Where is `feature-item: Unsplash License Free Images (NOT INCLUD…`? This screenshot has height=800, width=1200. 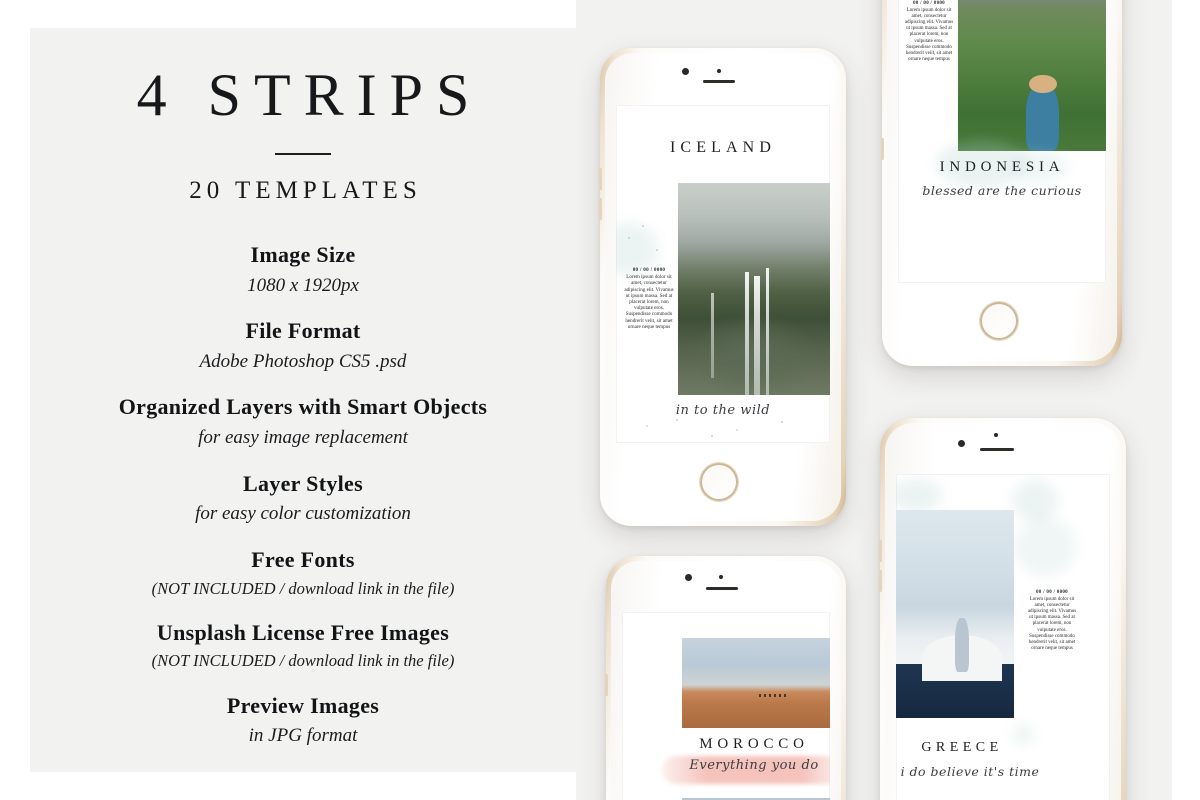
feature-item: Unsplash License Free Images (NOT INCLUD… is located at coordinates (303, 646).